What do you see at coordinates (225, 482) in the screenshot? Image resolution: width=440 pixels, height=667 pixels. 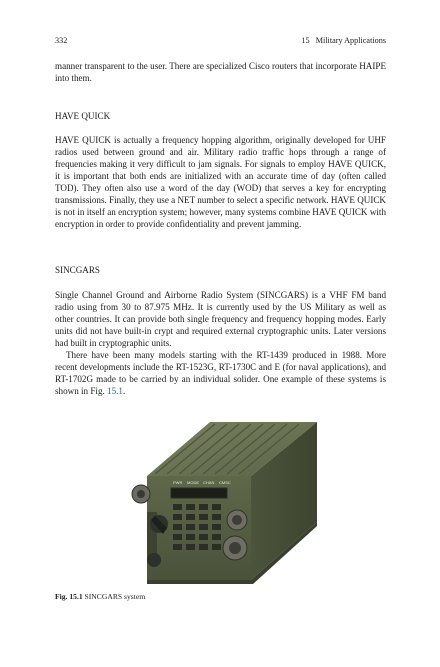 I see `label-cmsc: CMSC` at bounding box center [225, 482].